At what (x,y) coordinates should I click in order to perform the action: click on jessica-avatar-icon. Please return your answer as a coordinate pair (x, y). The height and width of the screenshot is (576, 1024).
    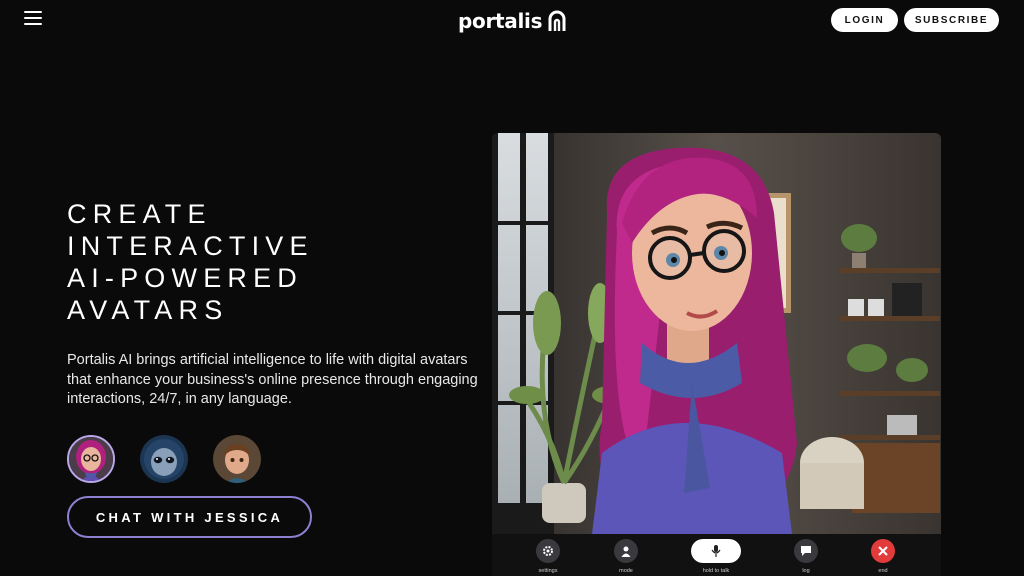
    Looking at the image, I should click on (91, 459).